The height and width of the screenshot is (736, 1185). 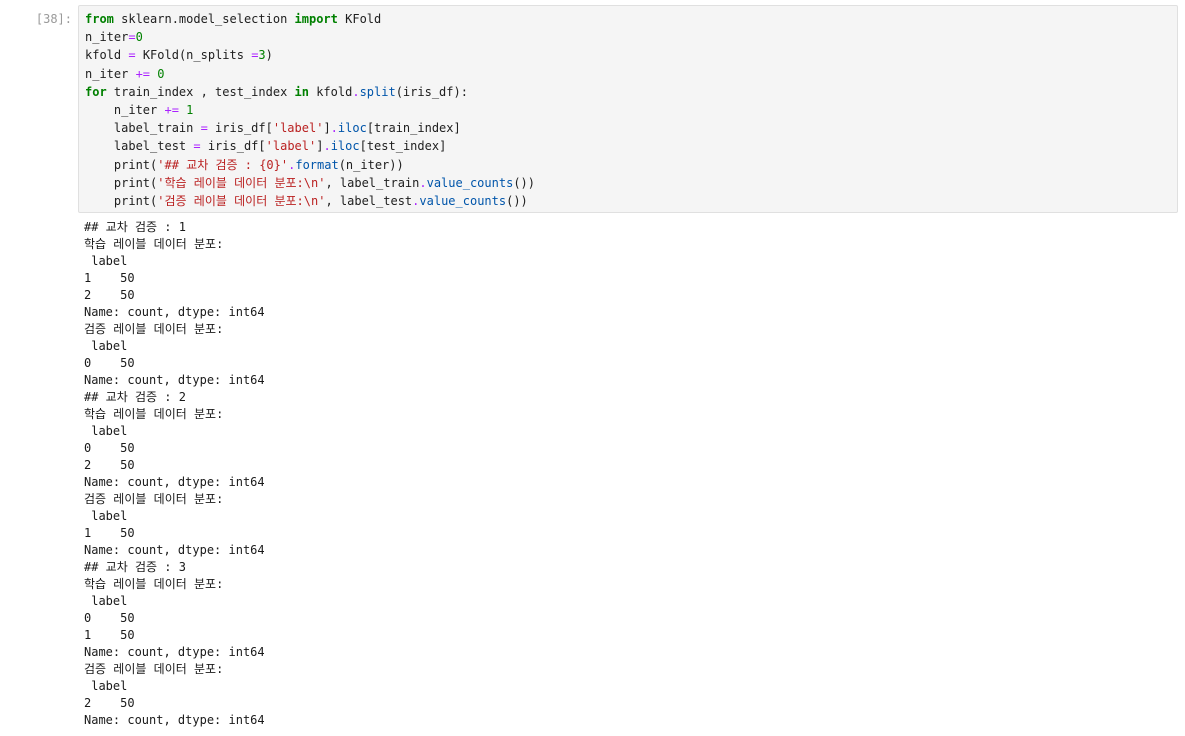 I want to click on code-token: train_index , test_index, so click(x=200, y=91).